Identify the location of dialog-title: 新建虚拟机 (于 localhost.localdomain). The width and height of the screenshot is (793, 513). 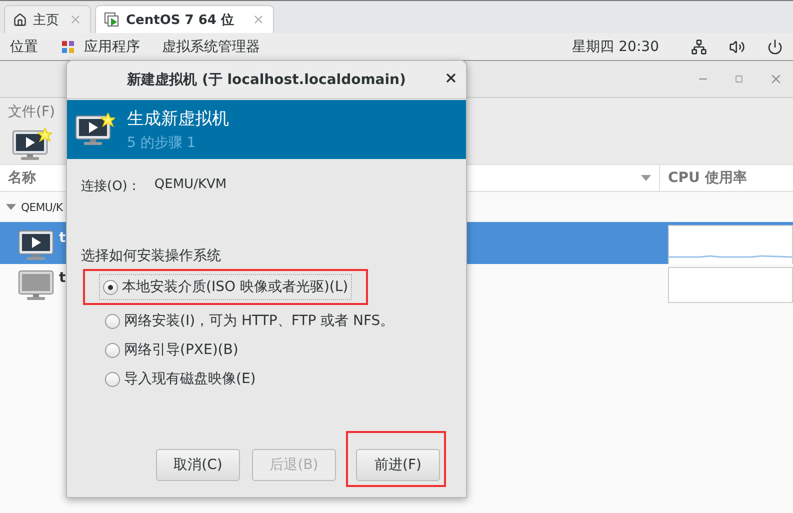
(266, 79).